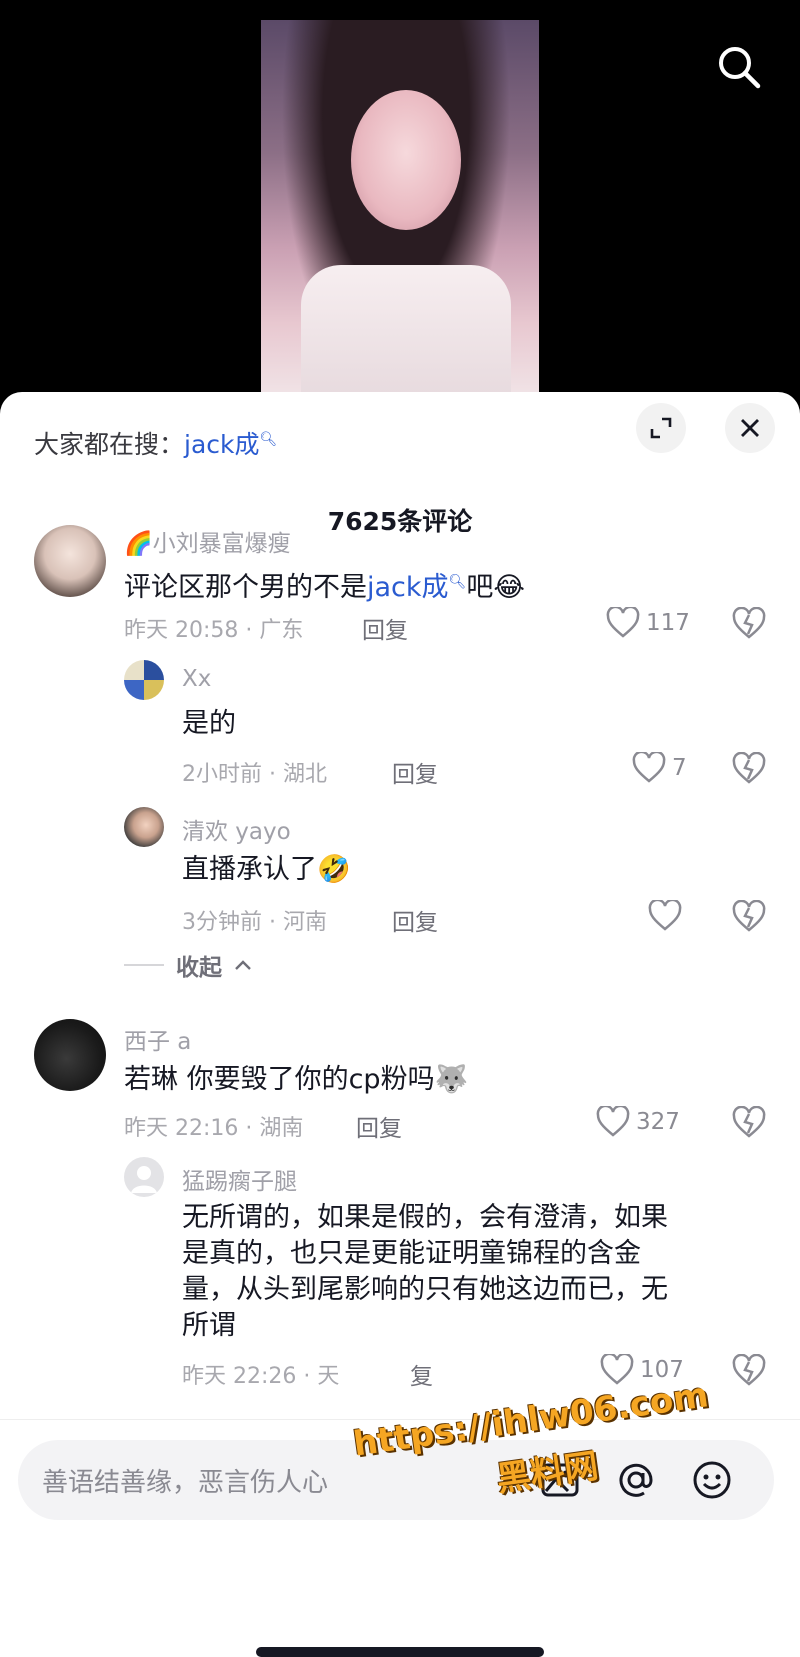 The height and width of the screenshot is (1657, 800). I want to click on divider-line, so click(144, 965).